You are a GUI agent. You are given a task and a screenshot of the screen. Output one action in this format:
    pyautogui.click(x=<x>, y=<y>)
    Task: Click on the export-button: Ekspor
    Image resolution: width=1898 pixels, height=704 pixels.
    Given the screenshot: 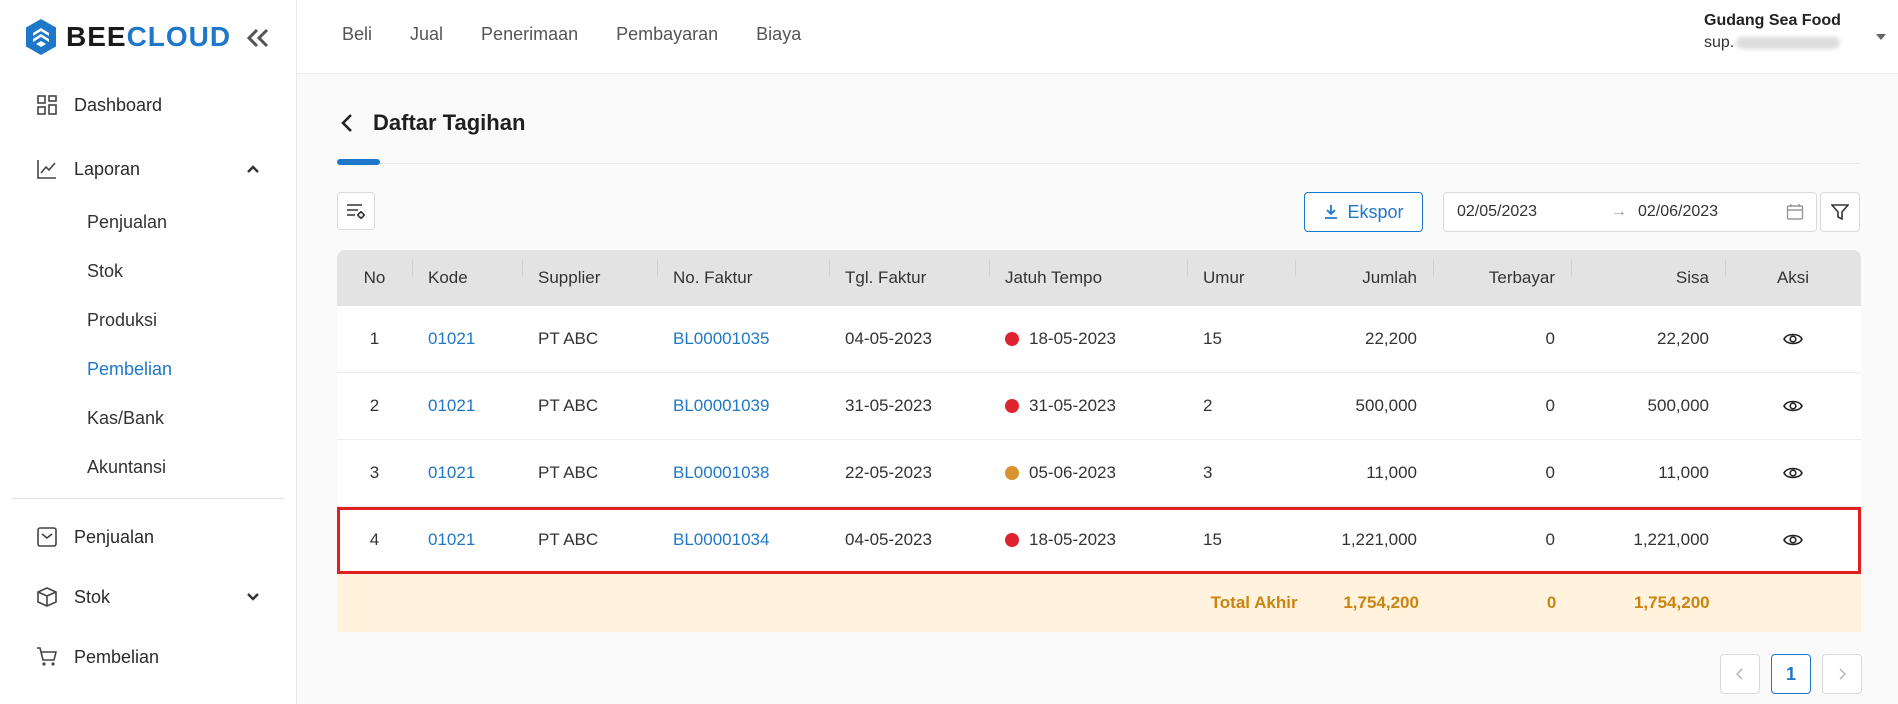 What is the action you would take?
    pyautogui.click(x=1363, y=212)
    